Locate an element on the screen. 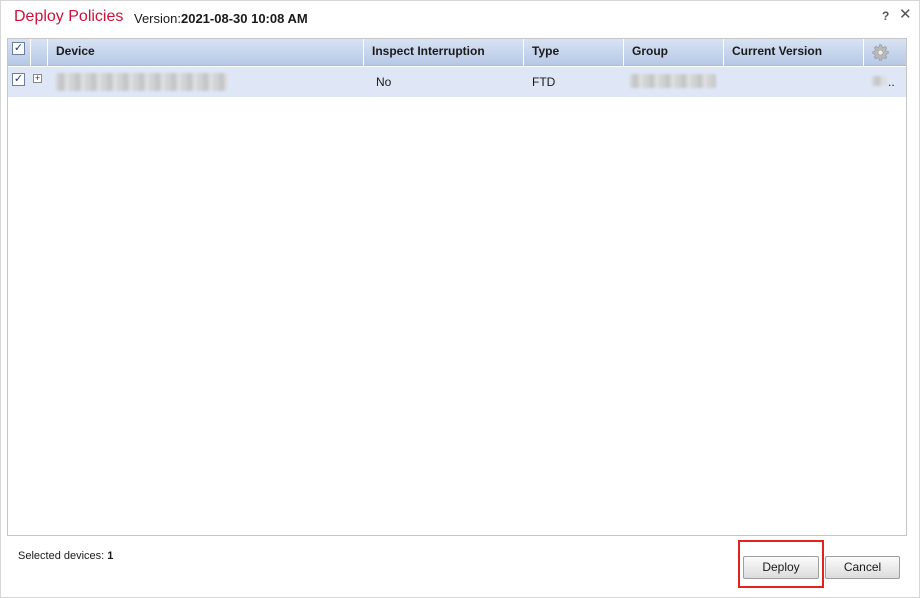 Image resolution: width=920 pixels, height=598 pixels. overflow-ellipsis: .. is located at coordinates (891, 82).